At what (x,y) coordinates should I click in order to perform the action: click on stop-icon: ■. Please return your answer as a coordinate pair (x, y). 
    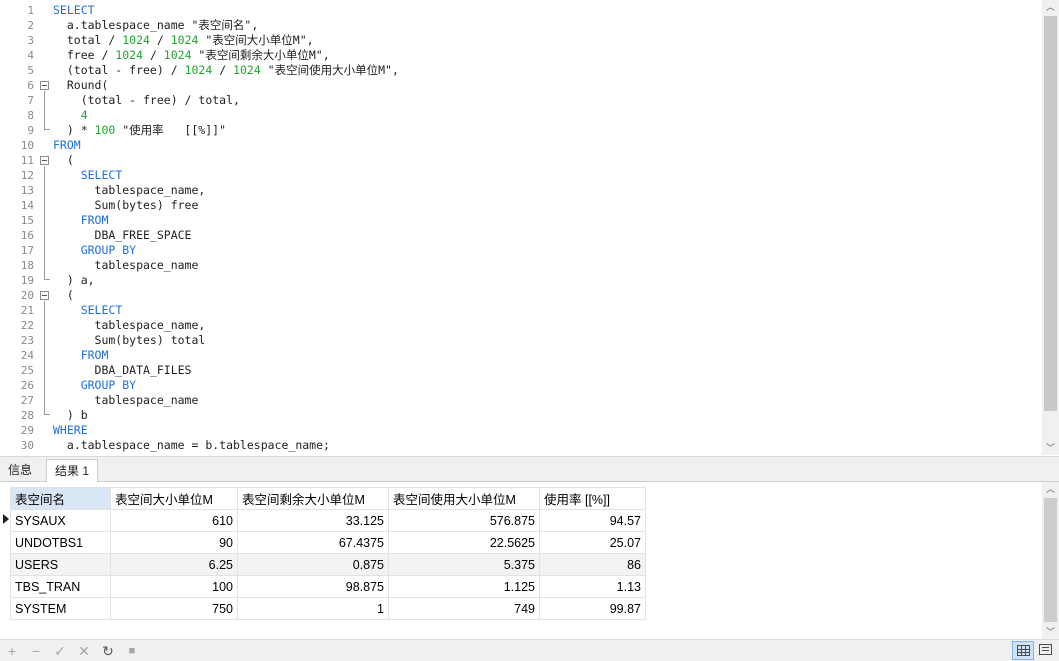
    Looking at the image, I should click on (132, 651).